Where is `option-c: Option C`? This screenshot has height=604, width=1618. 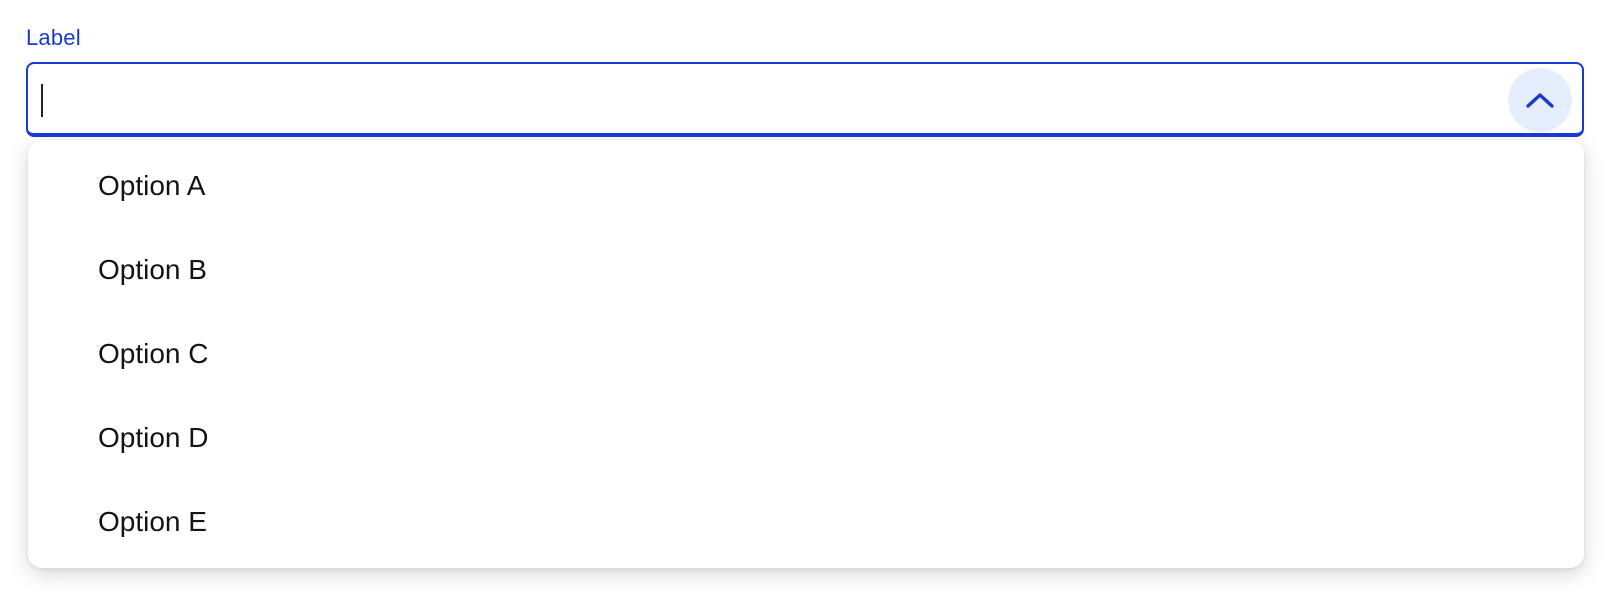 option-c: Option C is located at coordinates (806, 354).